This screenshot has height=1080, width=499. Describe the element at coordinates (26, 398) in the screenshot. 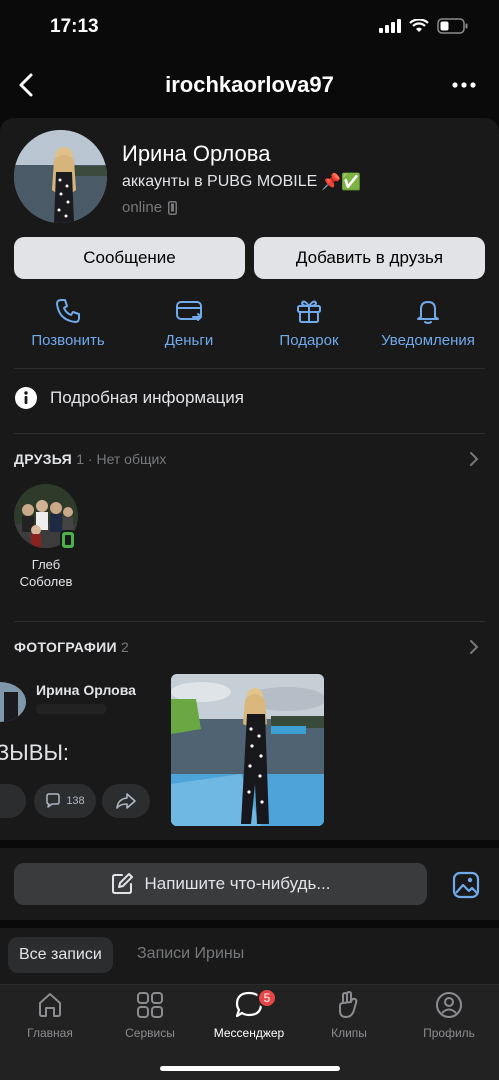

I see `info-icon` at that location.